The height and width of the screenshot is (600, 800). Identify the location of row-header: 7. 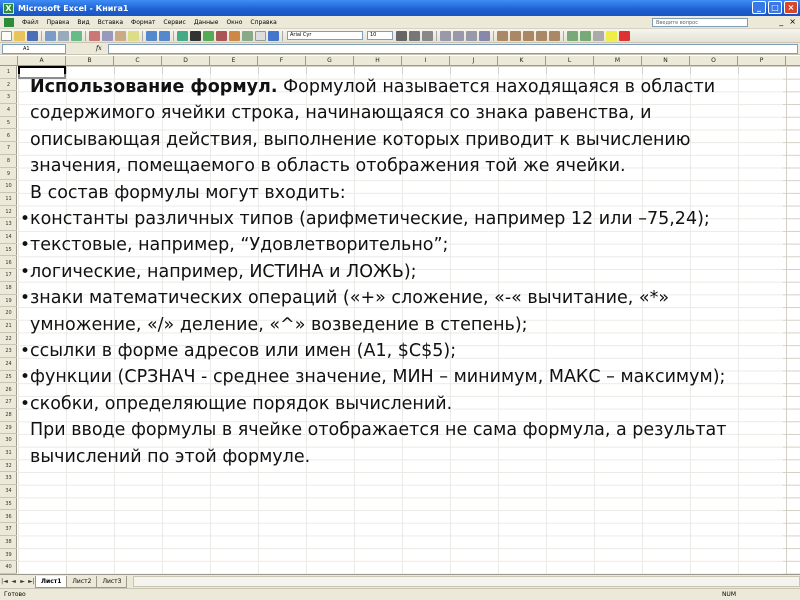
(8, 148).